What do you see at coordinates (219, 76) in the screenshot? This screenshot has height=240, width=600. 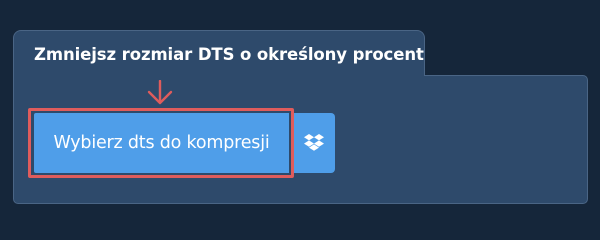 I see `panel-tab-join` at bounding box center [219, 76].